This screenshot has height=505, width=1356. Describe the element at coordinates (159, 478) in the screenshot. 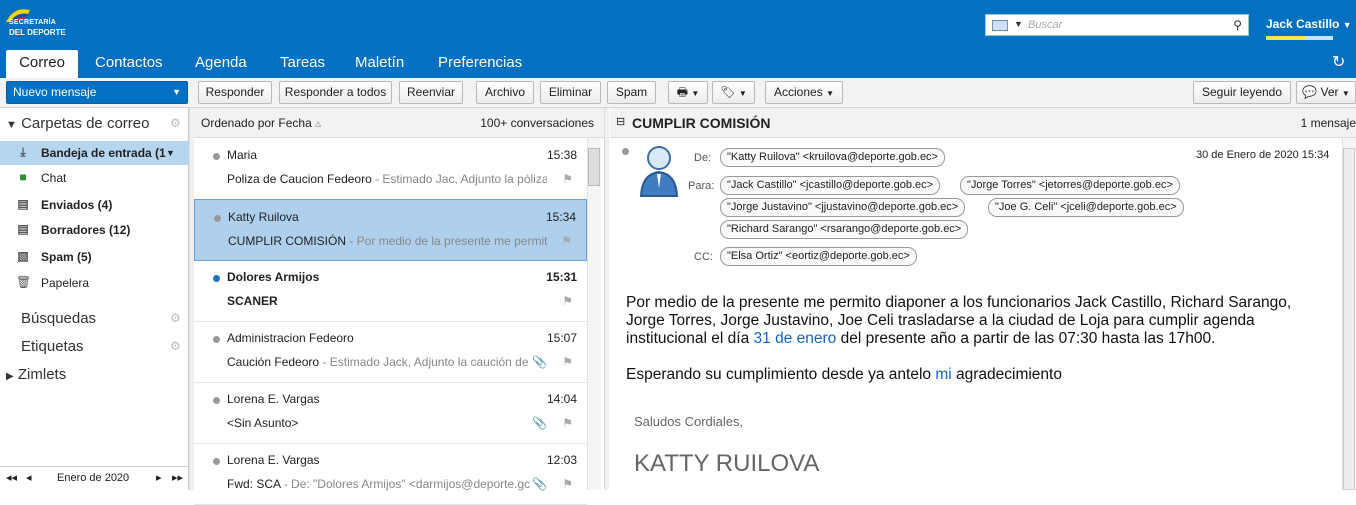

I see `next-month-icon: ▸` at that location.